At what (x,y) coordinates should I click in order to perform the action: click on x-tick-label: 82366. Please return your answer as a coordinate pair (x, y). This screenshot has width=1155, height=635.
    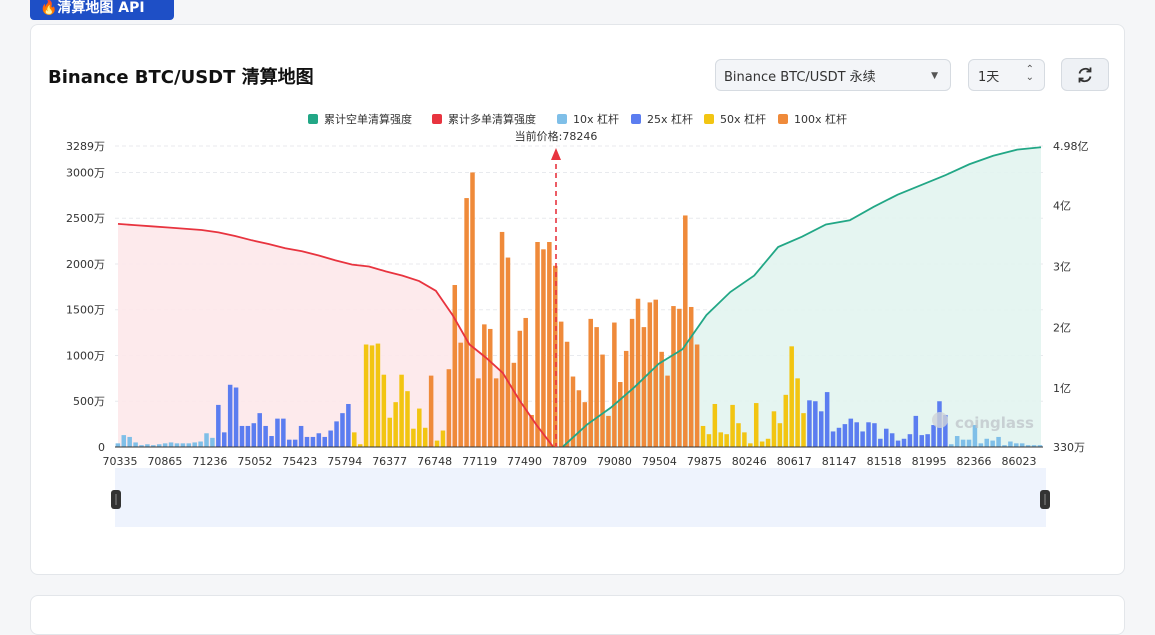
    Looking at the image, I should click on (974, 461).